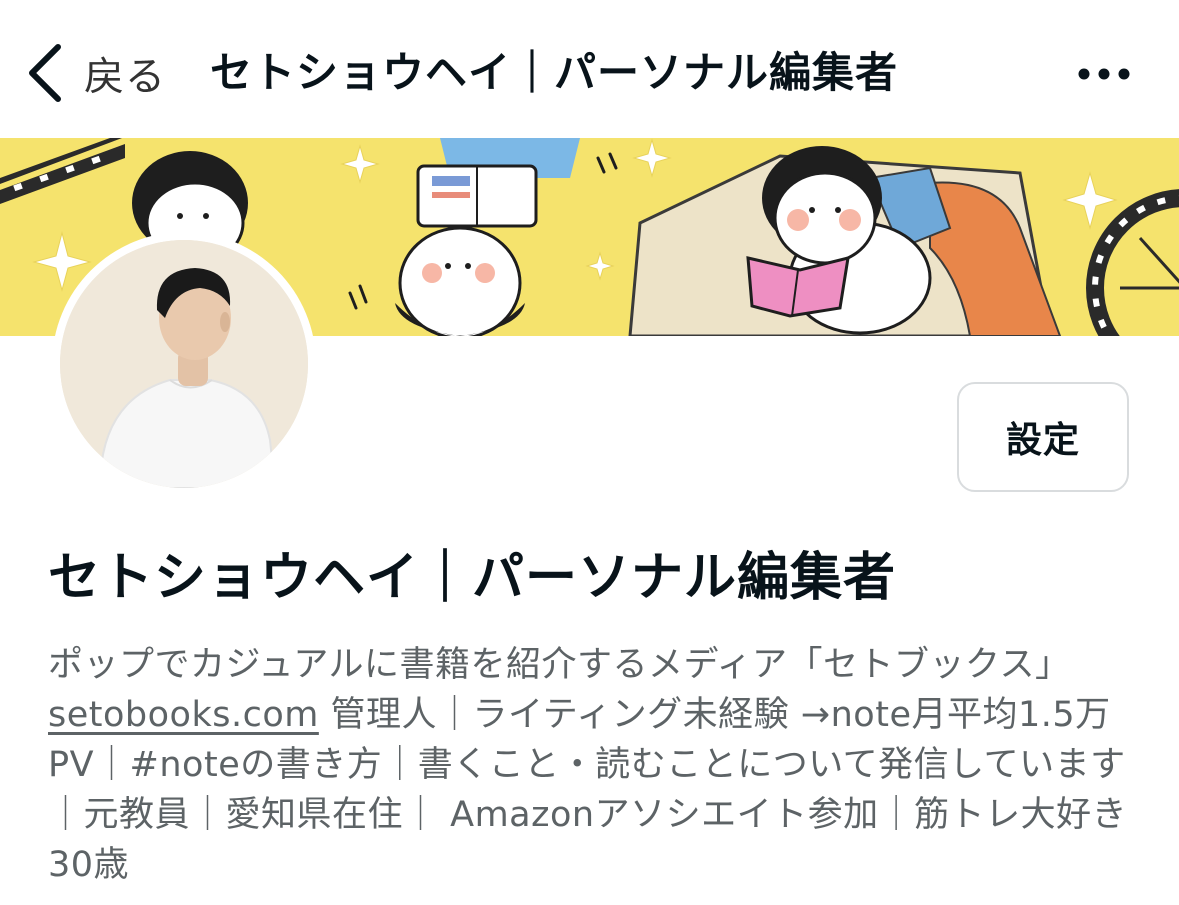 The image size is (1179, 905). I want to click on more-horizontal-icon, so click(1104, 74).